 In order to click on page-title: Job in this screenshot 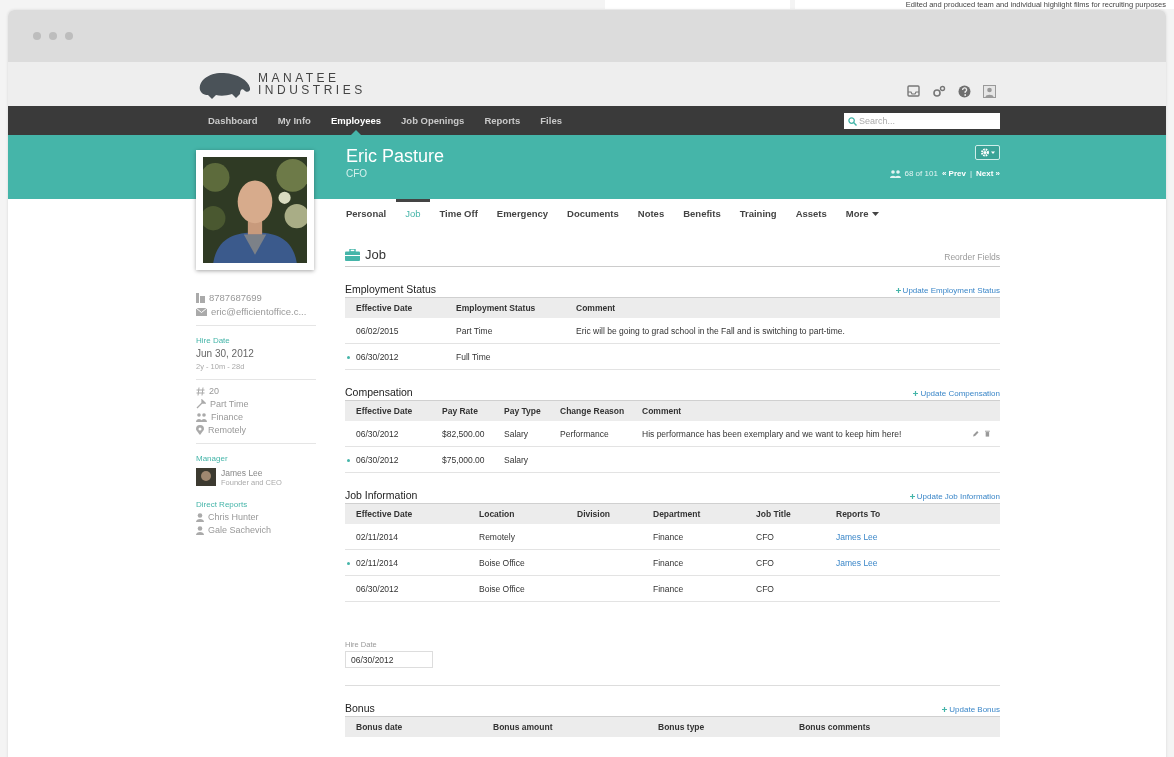, I will do `click(375, 254)`.